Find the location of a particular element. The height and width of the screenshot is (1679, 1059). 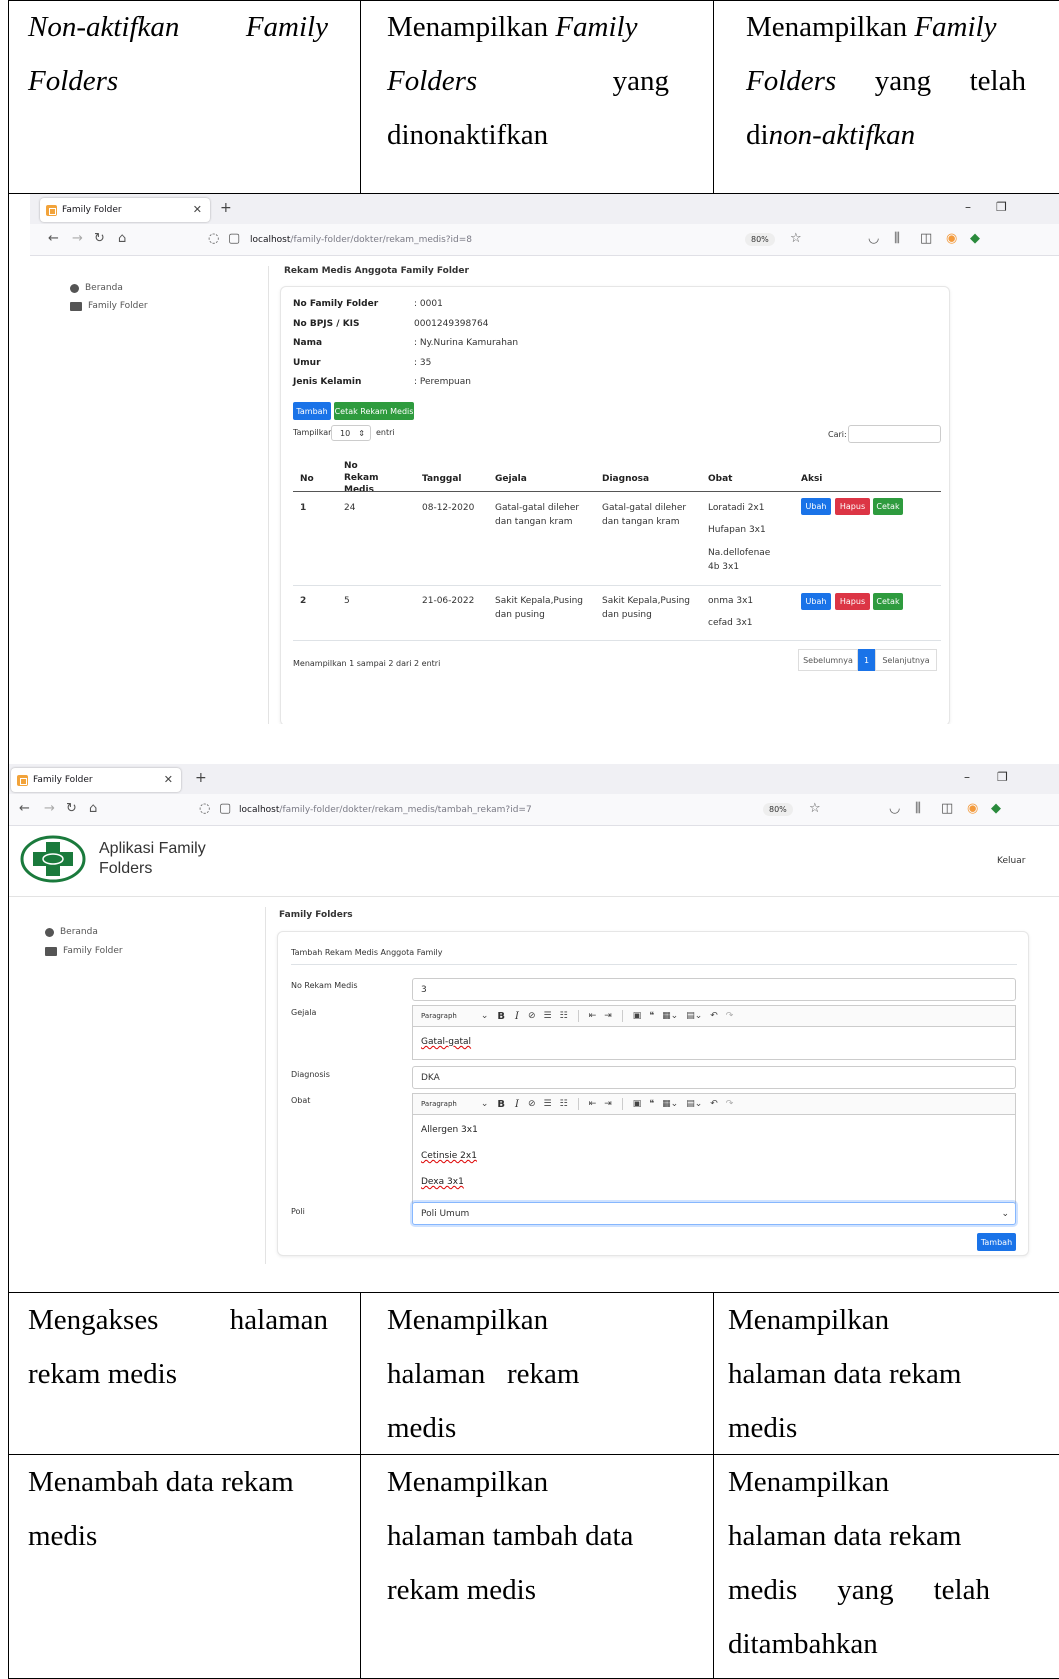

no-rekam-medis-input: 3 is located at coordinates (714, 989).